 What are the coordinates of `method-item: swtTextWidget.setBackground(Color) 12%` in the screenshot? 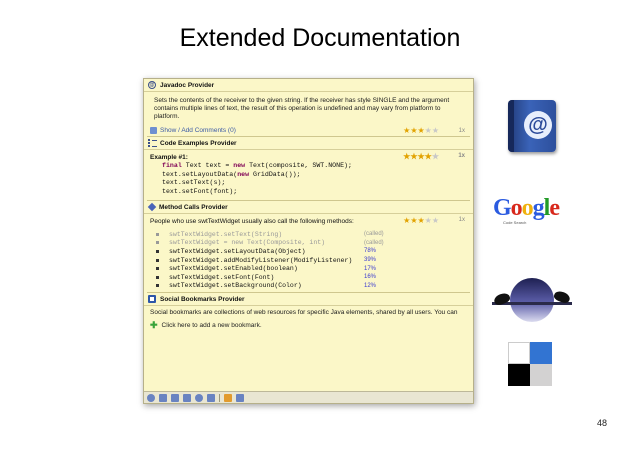 It's located at (314, 286).